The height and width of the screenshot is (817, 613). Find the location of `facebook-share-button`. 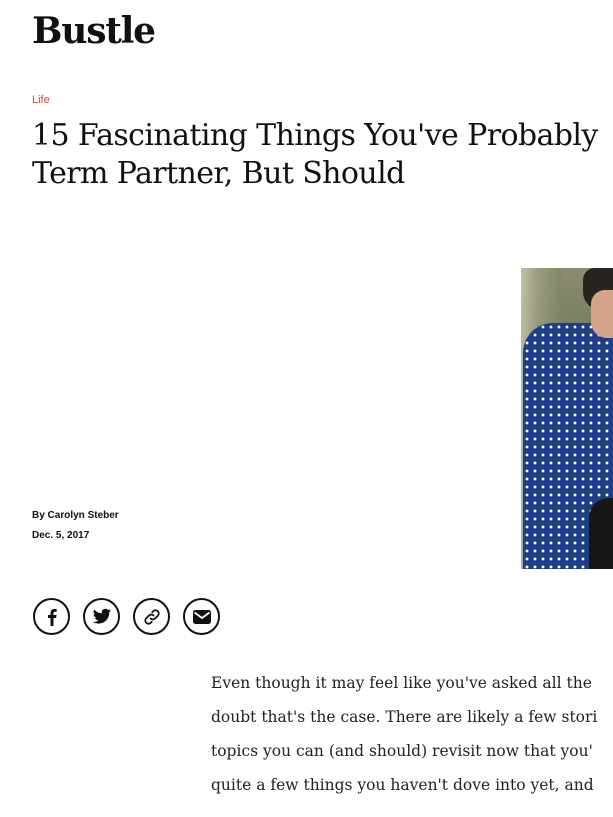

facebook-share-button is located at coordinates (51, 616).